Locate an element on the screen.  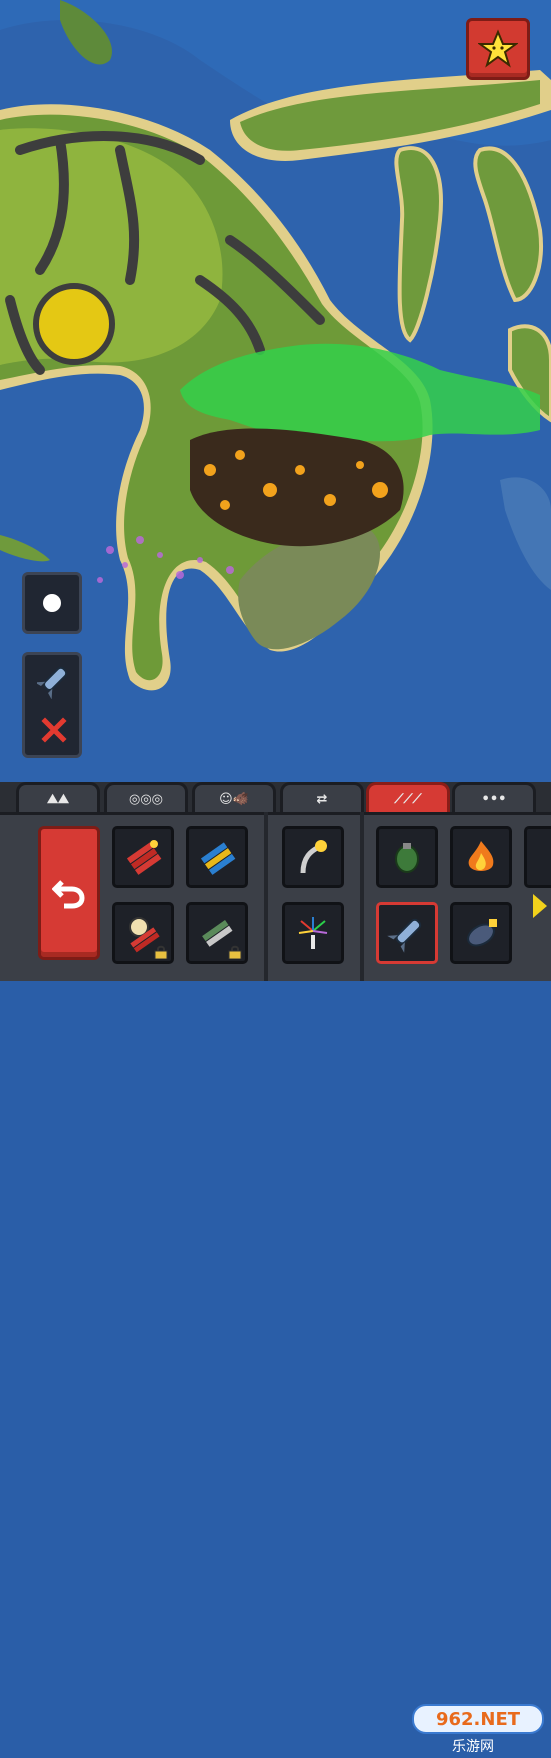
destruction-icon: ⟋⟋⟋ is located at coordinates (408, 799).